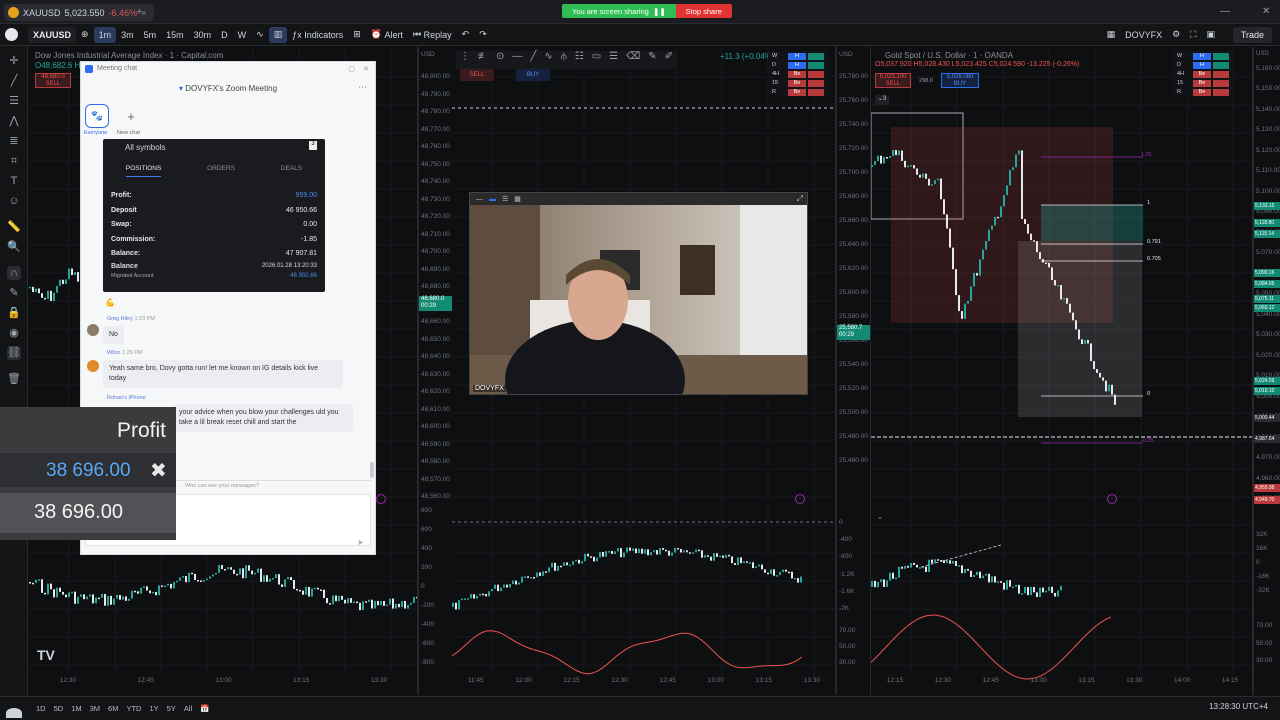  What do you see at coordinates (882, 100) in the screenshot?
I see `gold-count-badge: ⌄3` at bounding box center [882, 100].